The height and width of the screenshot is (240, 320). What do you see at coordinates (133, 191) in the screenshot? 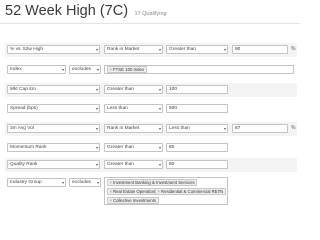
I see `tag-chip: ×Real Estate Operations` at bounding box center [133, 191].